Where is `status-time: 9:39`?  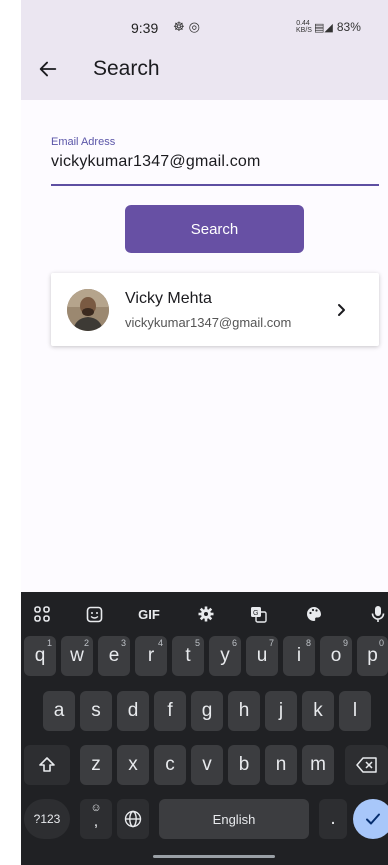 status-time: 9:39 is located at coordinates (145, 28).